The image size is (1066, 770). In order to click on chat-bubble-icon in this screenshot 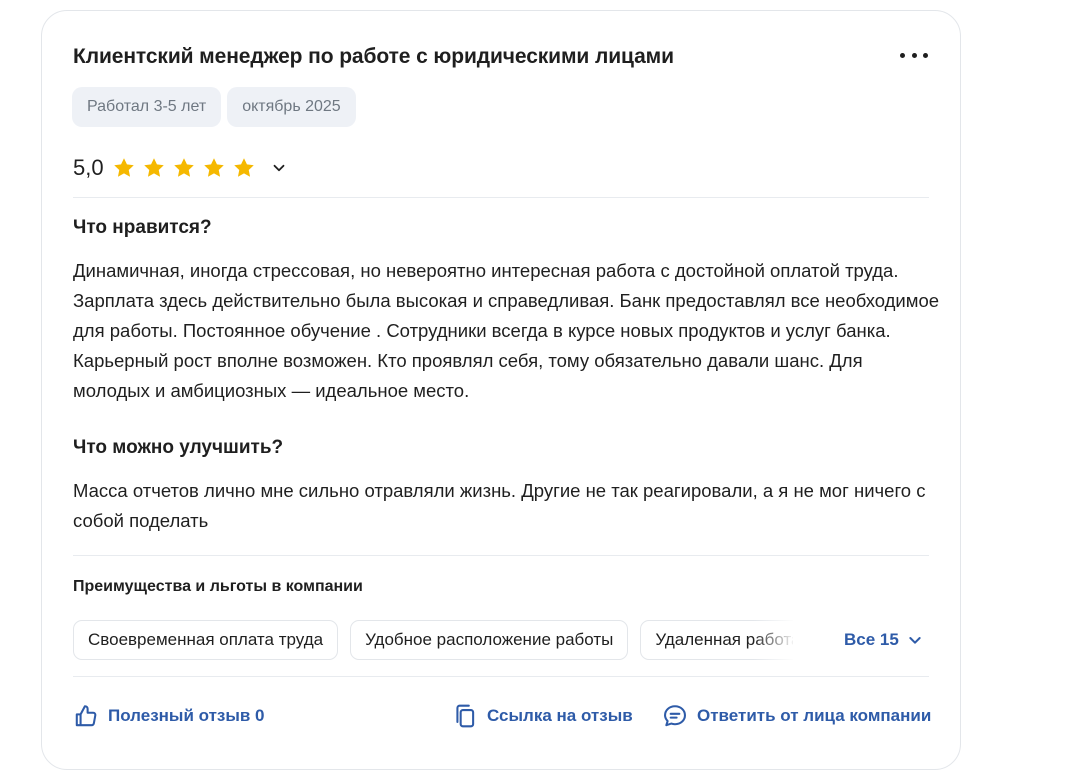, I will do `click(675, 716)`.